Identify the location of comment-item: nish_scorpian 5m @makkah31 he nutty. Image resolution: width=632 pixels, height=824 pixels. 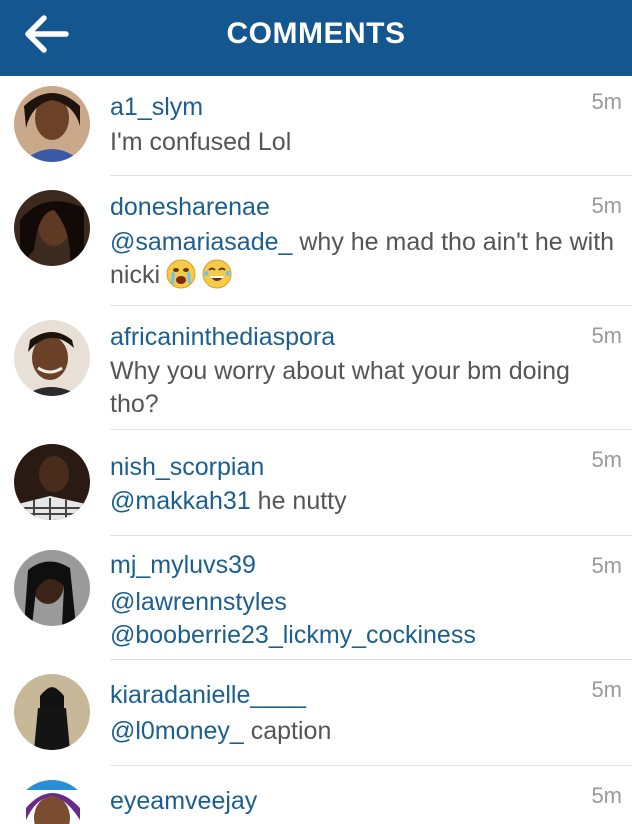
(316, 483).